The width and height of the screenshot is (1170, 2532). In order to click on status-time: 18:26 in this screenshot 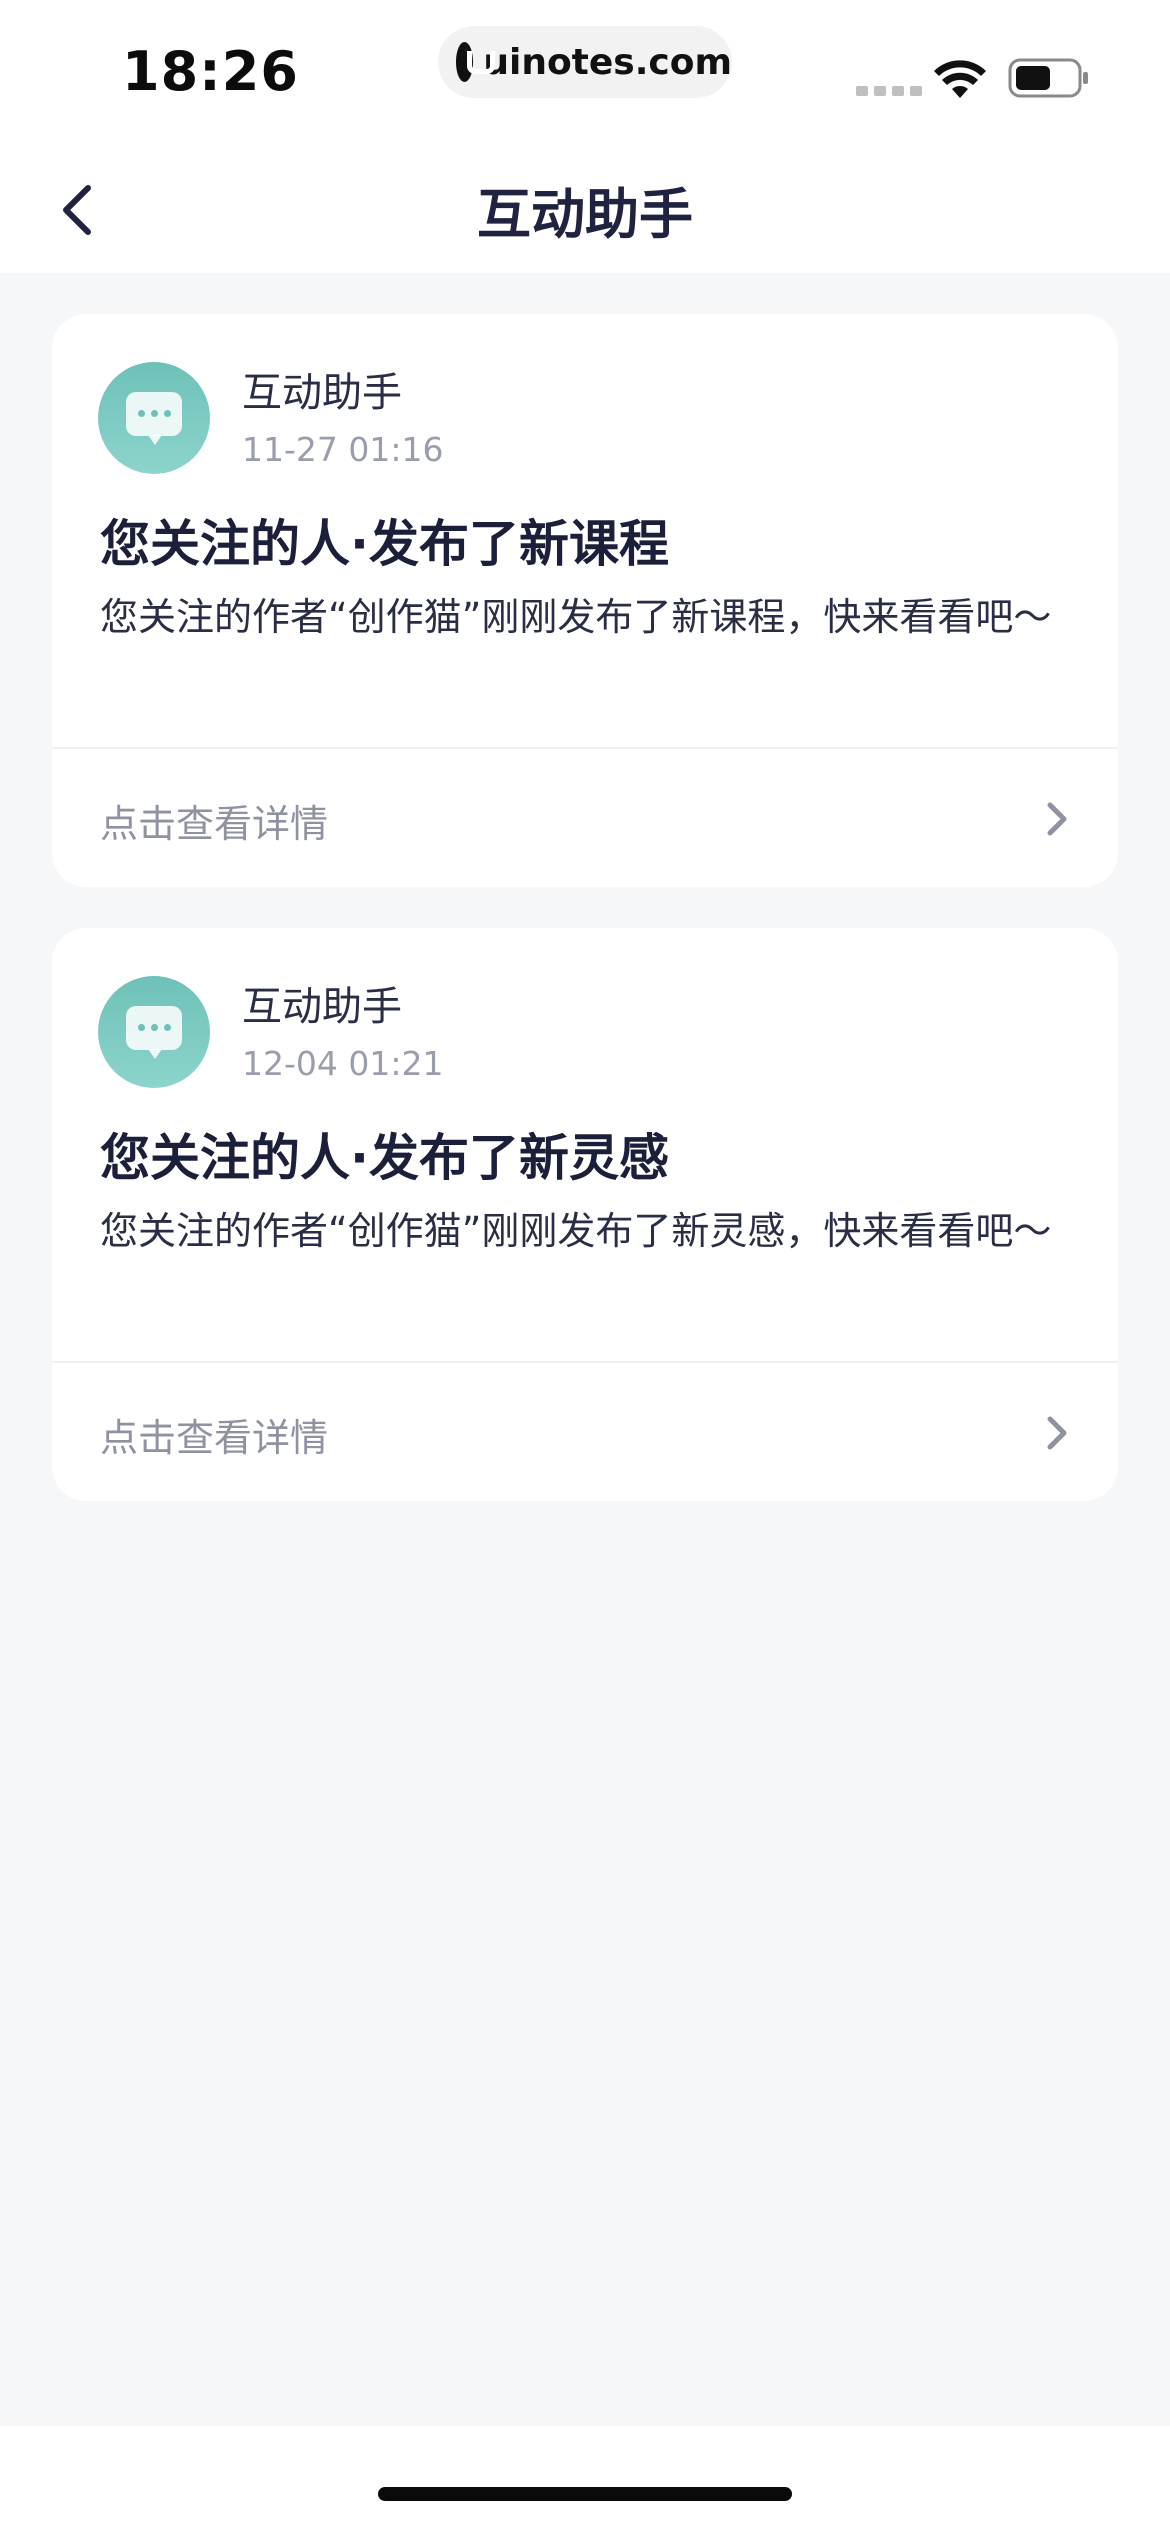, I will do `click(210, 71)`.